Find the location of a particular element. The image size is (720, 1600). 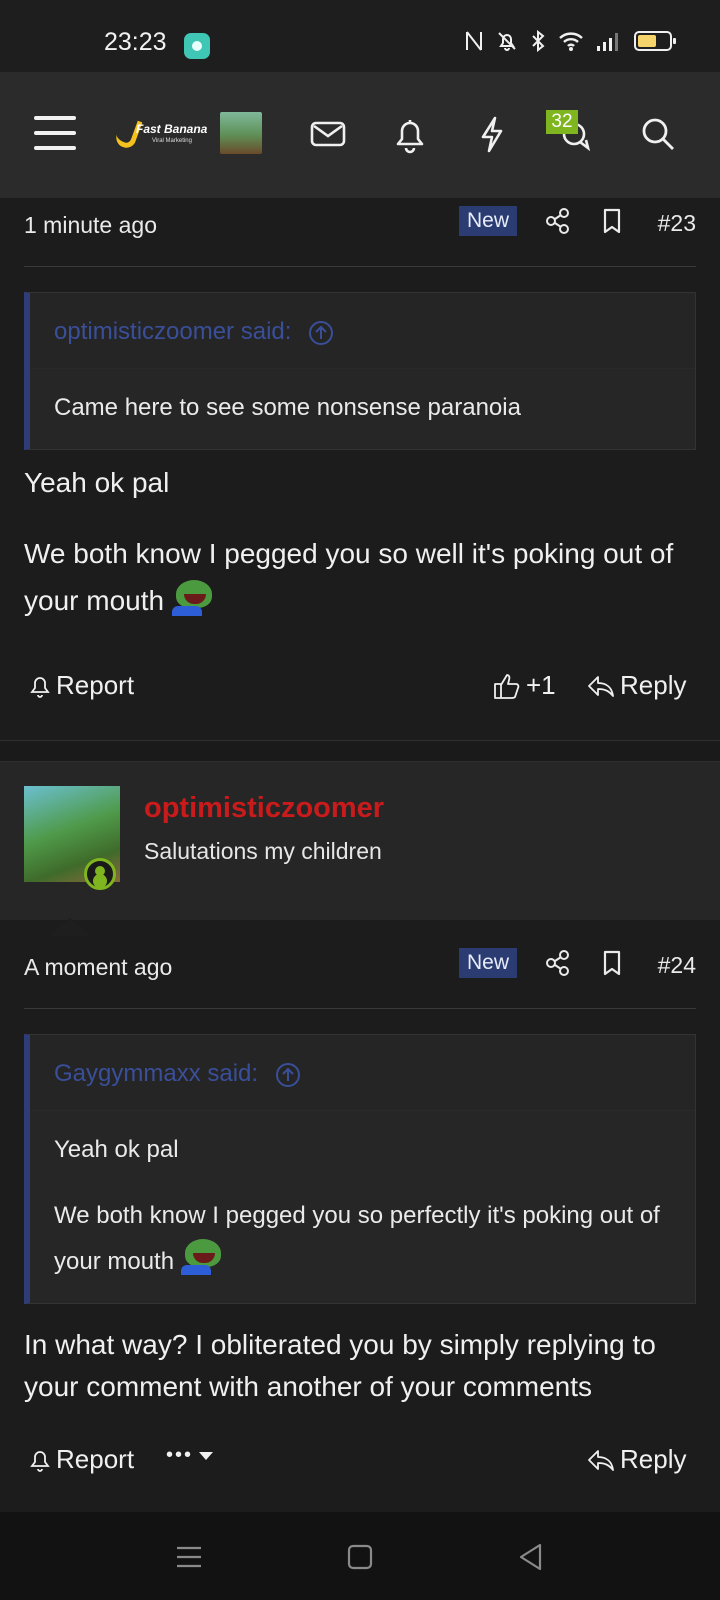

quote-body: Came here to see some nonsense paranoia is located at coordinates (362, 409).